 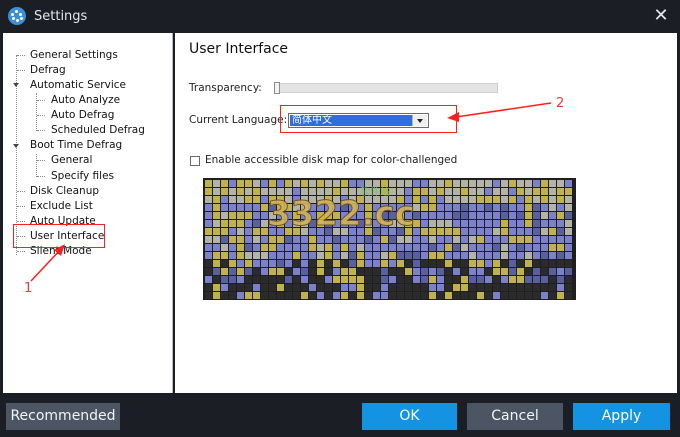 What do you see at coordinates (340, 16) in the screenshot?
I see `title-bar: Settings ✕` at bounding box center [340, 16].